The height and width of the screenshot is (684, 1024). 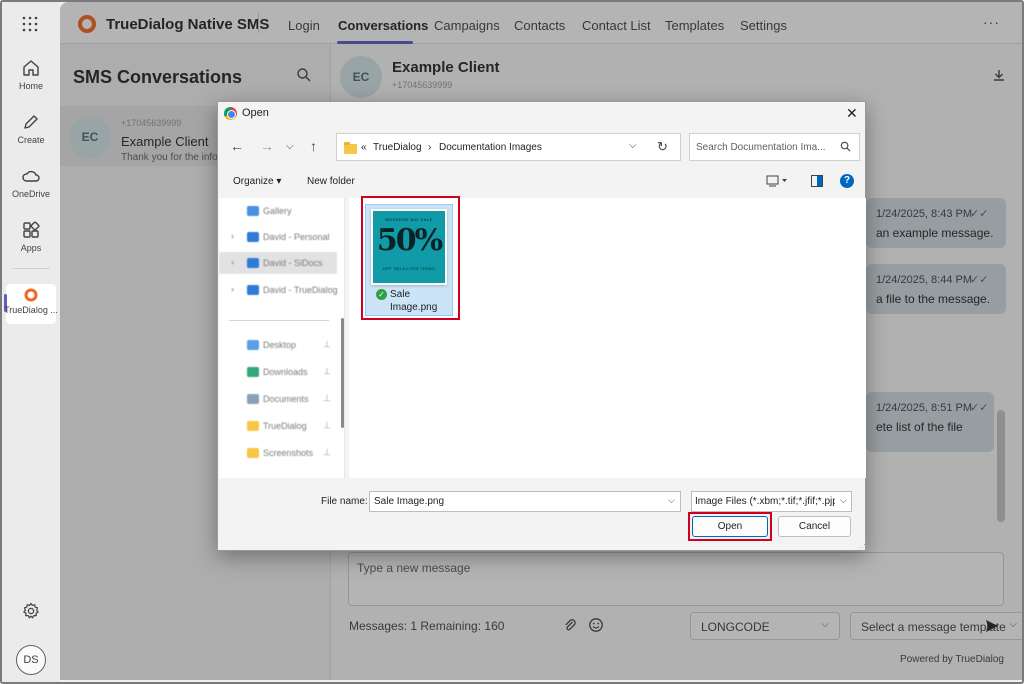 What do you see at coordinates (278, 453) in the screenshot?
I see `nav-pane-item: Screenshots ⊥` at bounding box center [278, 453].